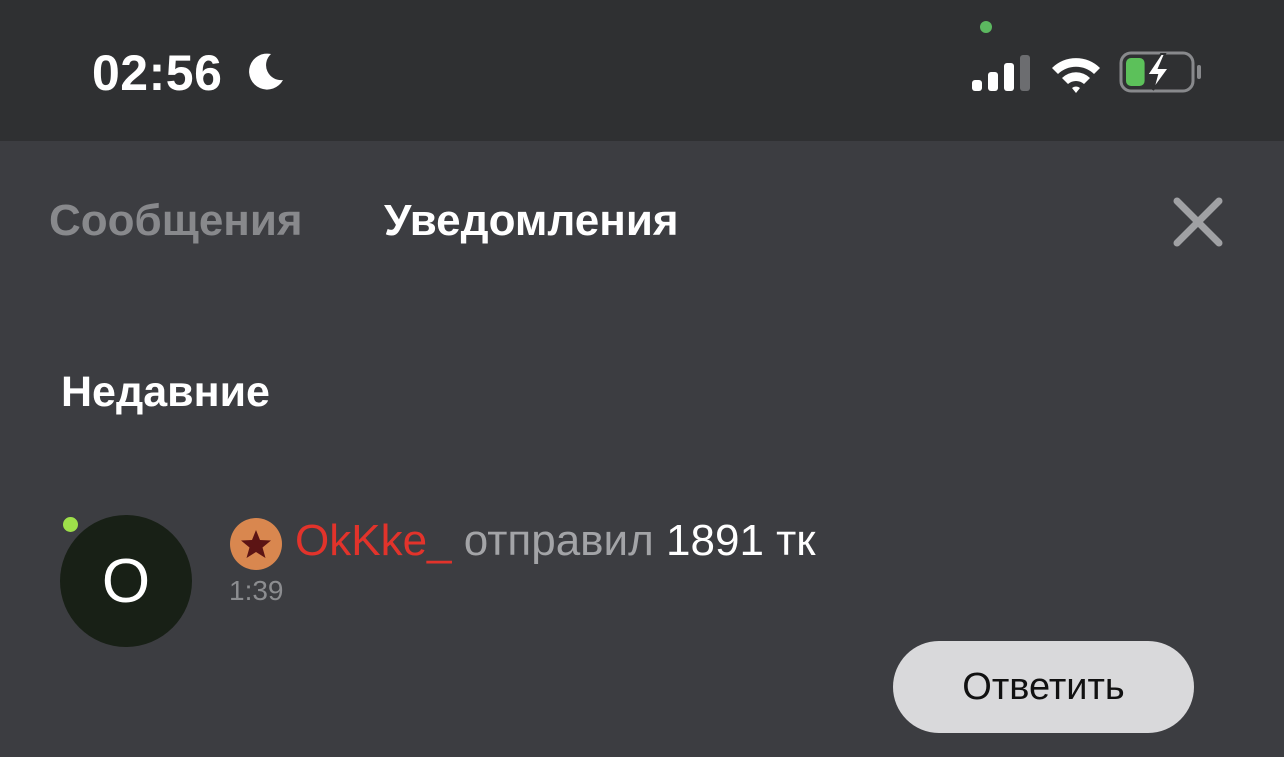 The height and width of the screenshot is (757, 1284). I want to click on avatar: O, so click(126, 581).